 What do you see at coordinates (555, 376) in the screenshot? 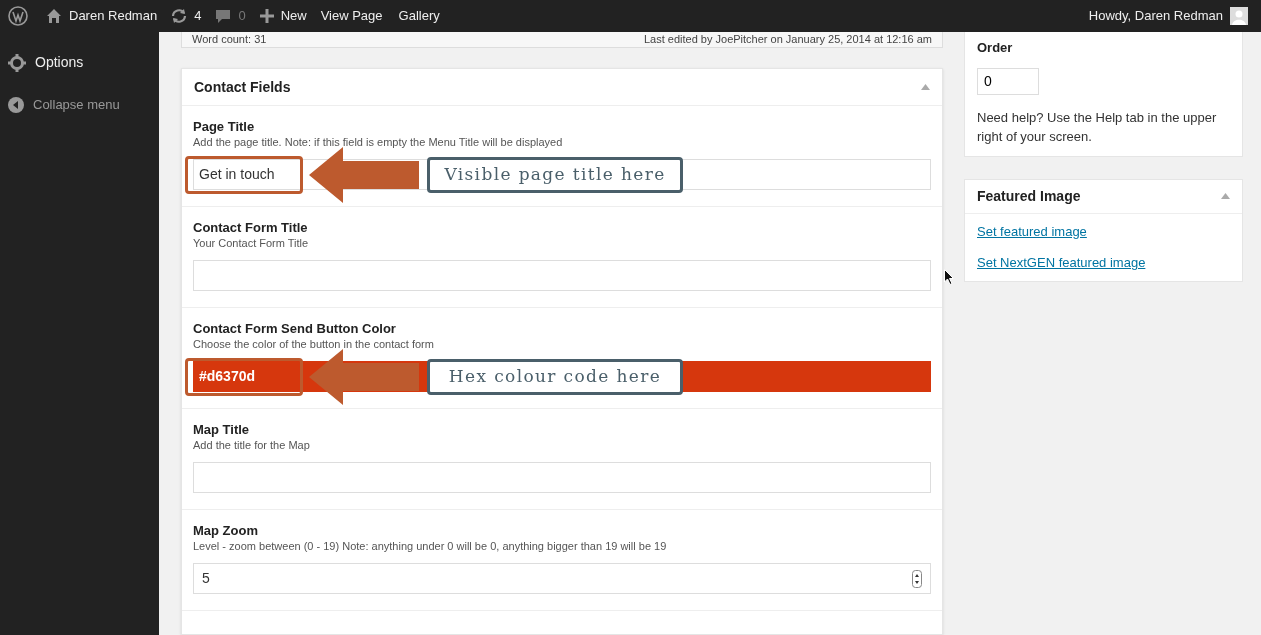
I see `callout-label: Hex colour code here` at bounding box center [555, 376].